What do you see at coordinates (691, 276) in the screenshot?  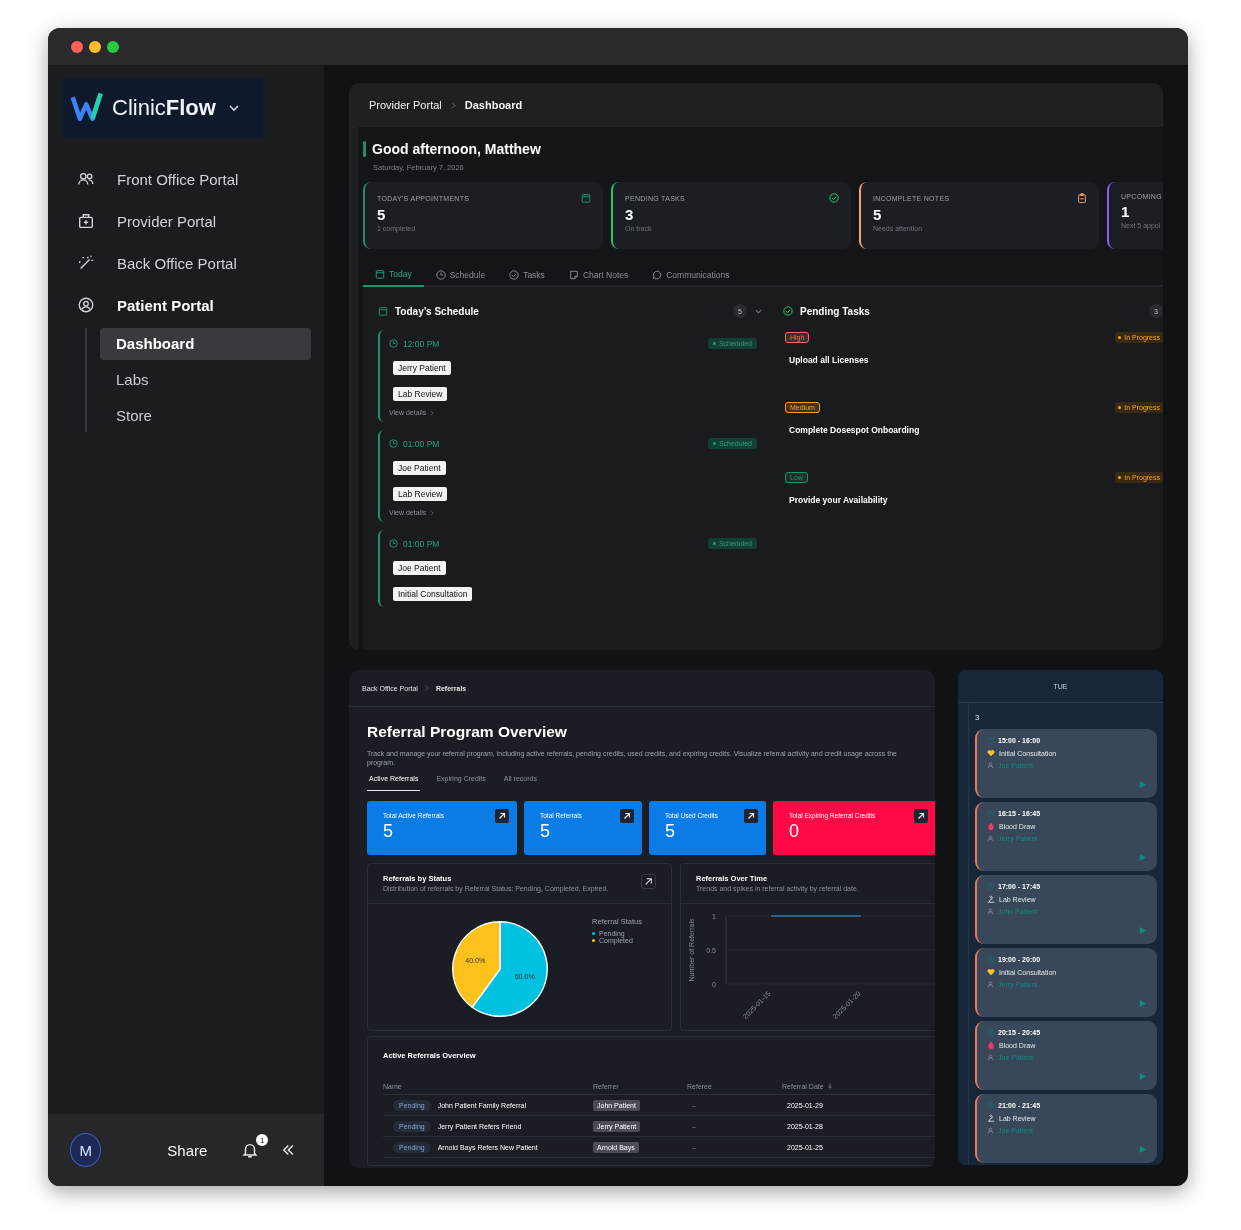 I see `tab: Communications` at bounding box center [691, 276].